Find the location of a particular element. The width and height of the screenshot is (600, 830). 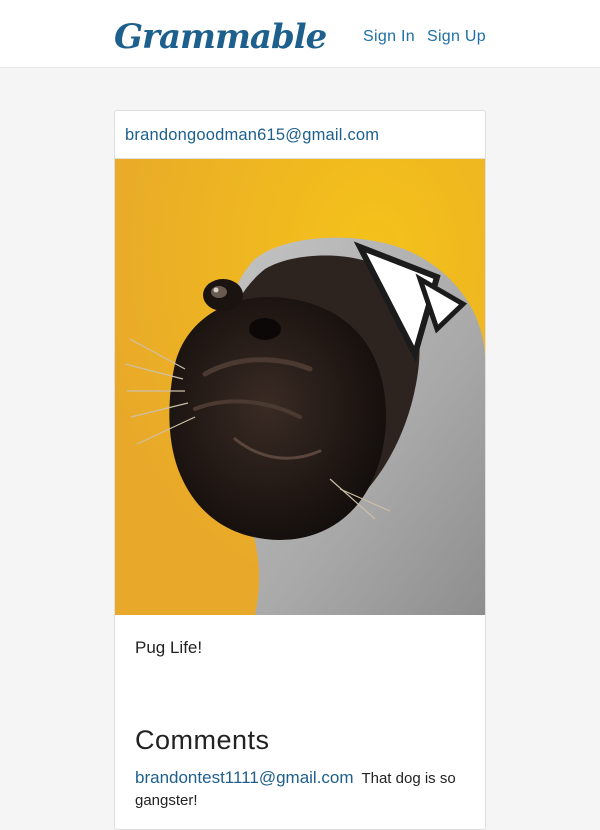

sign-in-link: Sign In is located at coordinates (389, 37).